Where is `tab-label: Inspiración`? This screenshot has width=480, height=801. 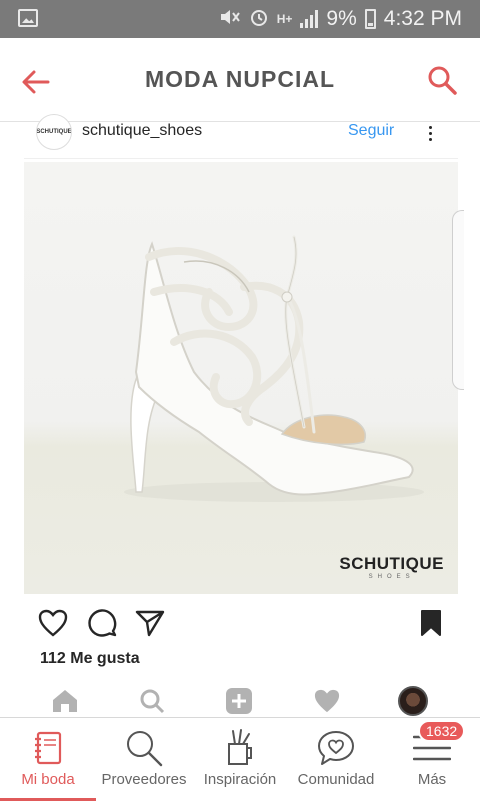
tab-label: Inspiración is located at coordinates (240, 779).